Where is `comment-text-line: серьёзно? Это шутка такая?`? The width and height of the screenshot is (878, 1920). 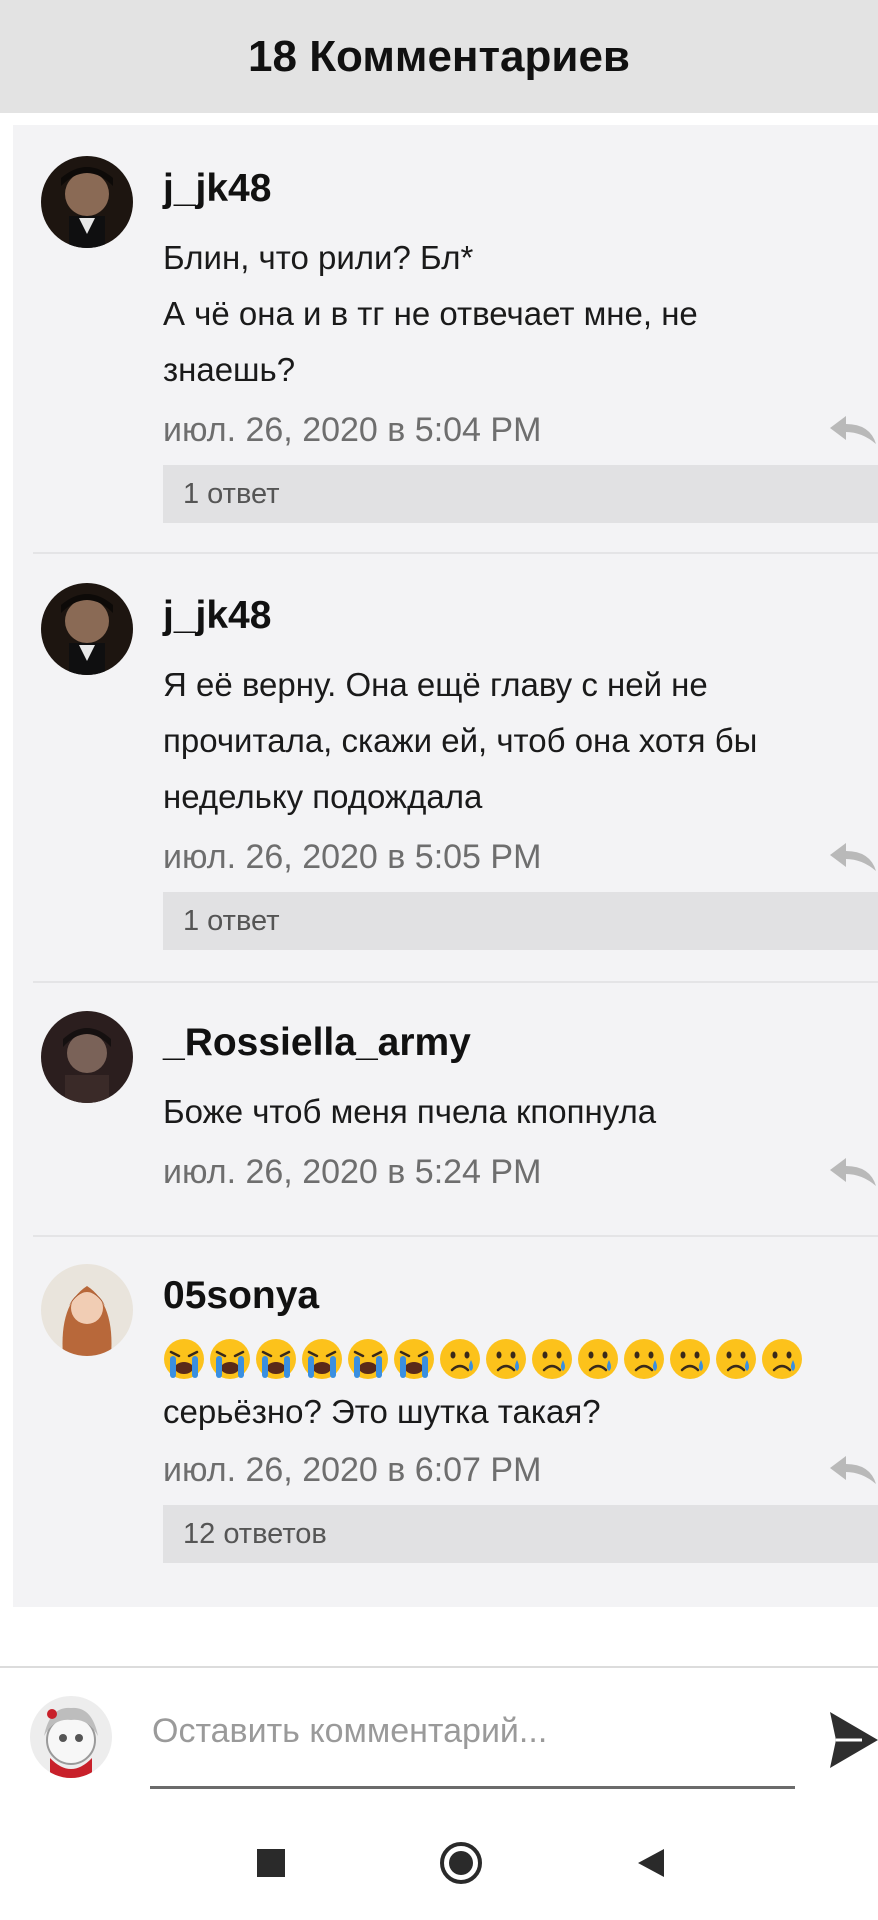 comment-text-line: серьёзно? Это шутка такая? is located at coordinates (382, 1411).